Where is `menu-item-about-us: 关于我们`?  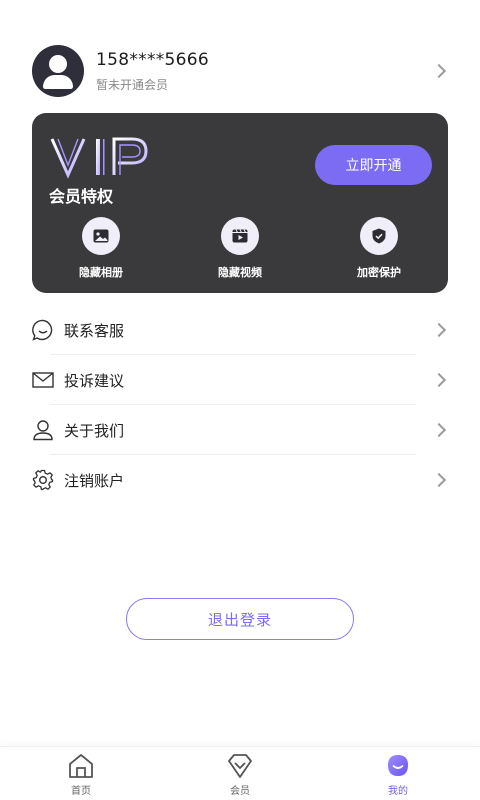 menu-item-about-us: 关于我们 is located at coordinates (240, 430).